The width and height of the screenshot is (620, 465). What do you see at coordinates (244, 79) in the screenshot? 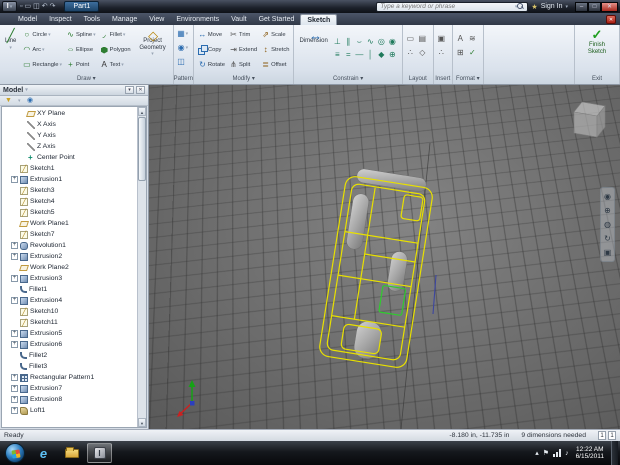
I see `panel-label-modify: Modify ▾` at bounding box center [244, 79].